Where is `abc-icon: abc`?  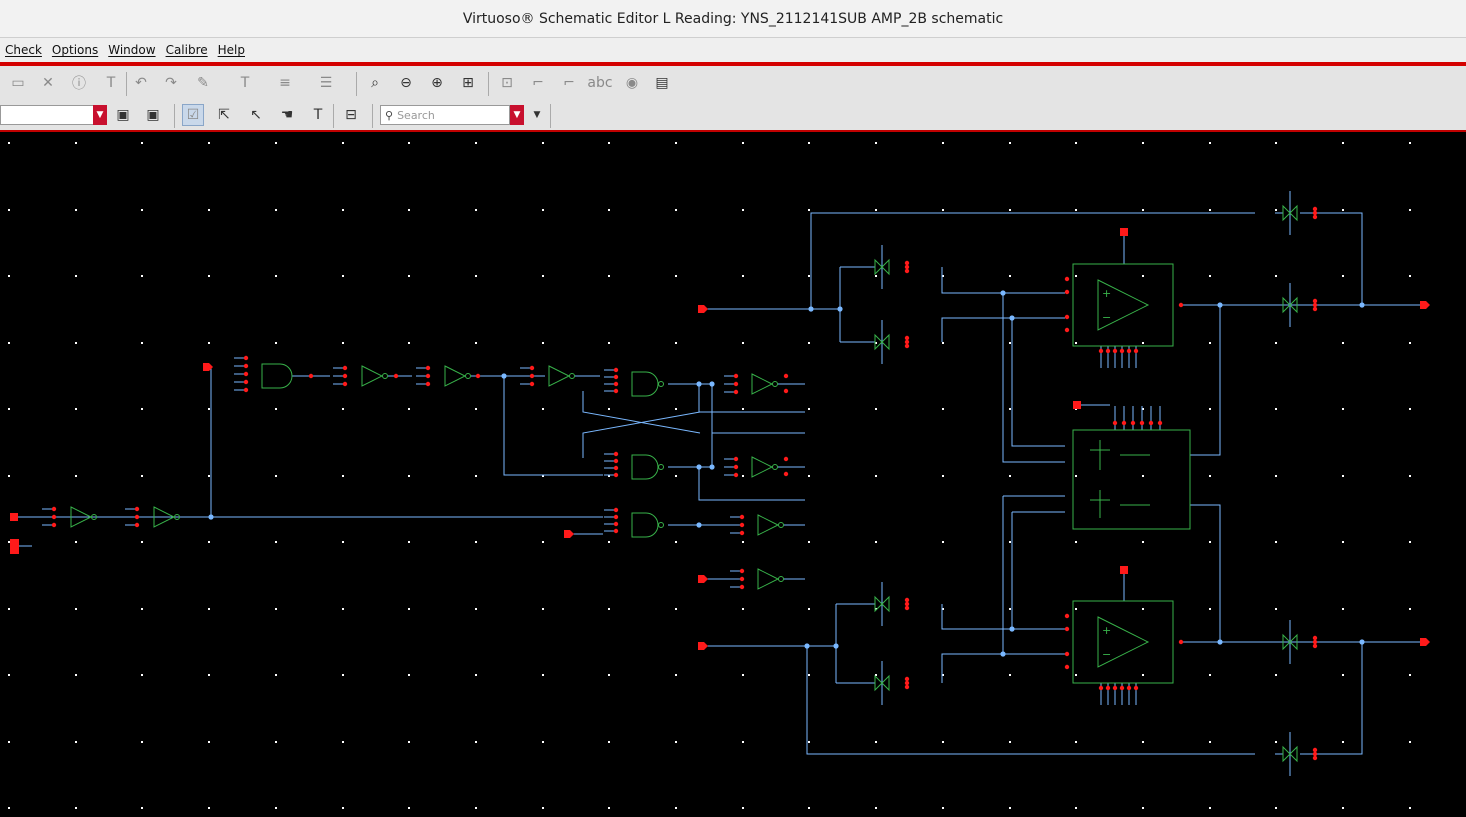 abc-icon: abc is located at coordinates (599, 83).